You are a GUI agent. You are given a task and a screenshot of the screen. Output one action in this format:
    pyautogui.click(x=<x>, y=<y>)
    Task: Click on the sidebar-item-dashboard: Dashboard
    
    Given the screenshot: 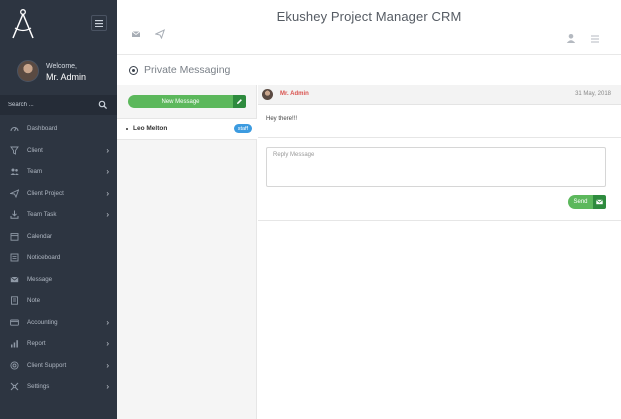 What is the action you would take?
    pyautogui.click(x=58, y=129)
    